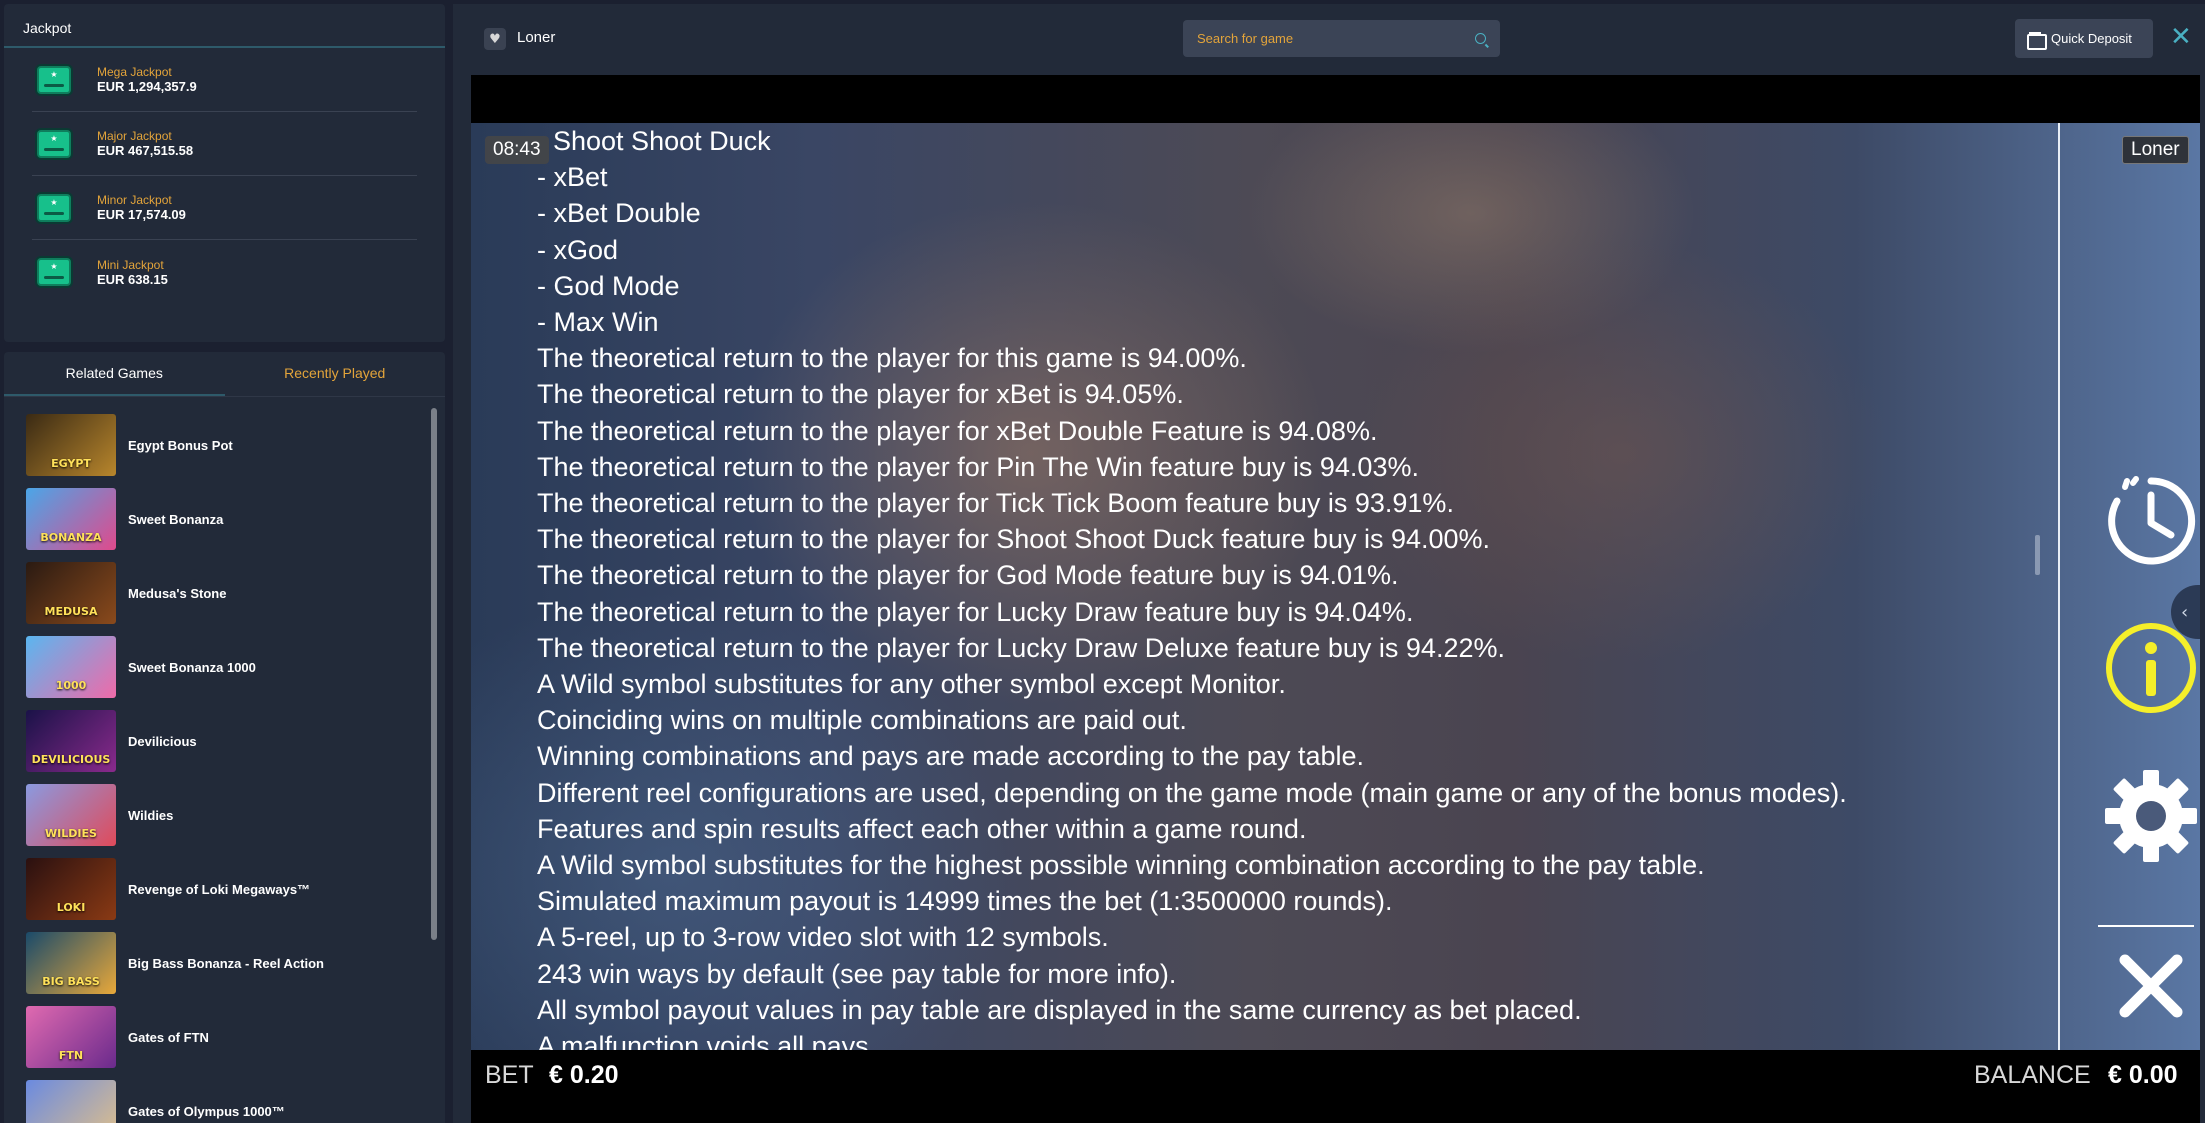 Image resolution: width=2205 pixels, height=1123 pixels. I want to click on jackpot-name: Mini Jackpot, so click(130, 264).